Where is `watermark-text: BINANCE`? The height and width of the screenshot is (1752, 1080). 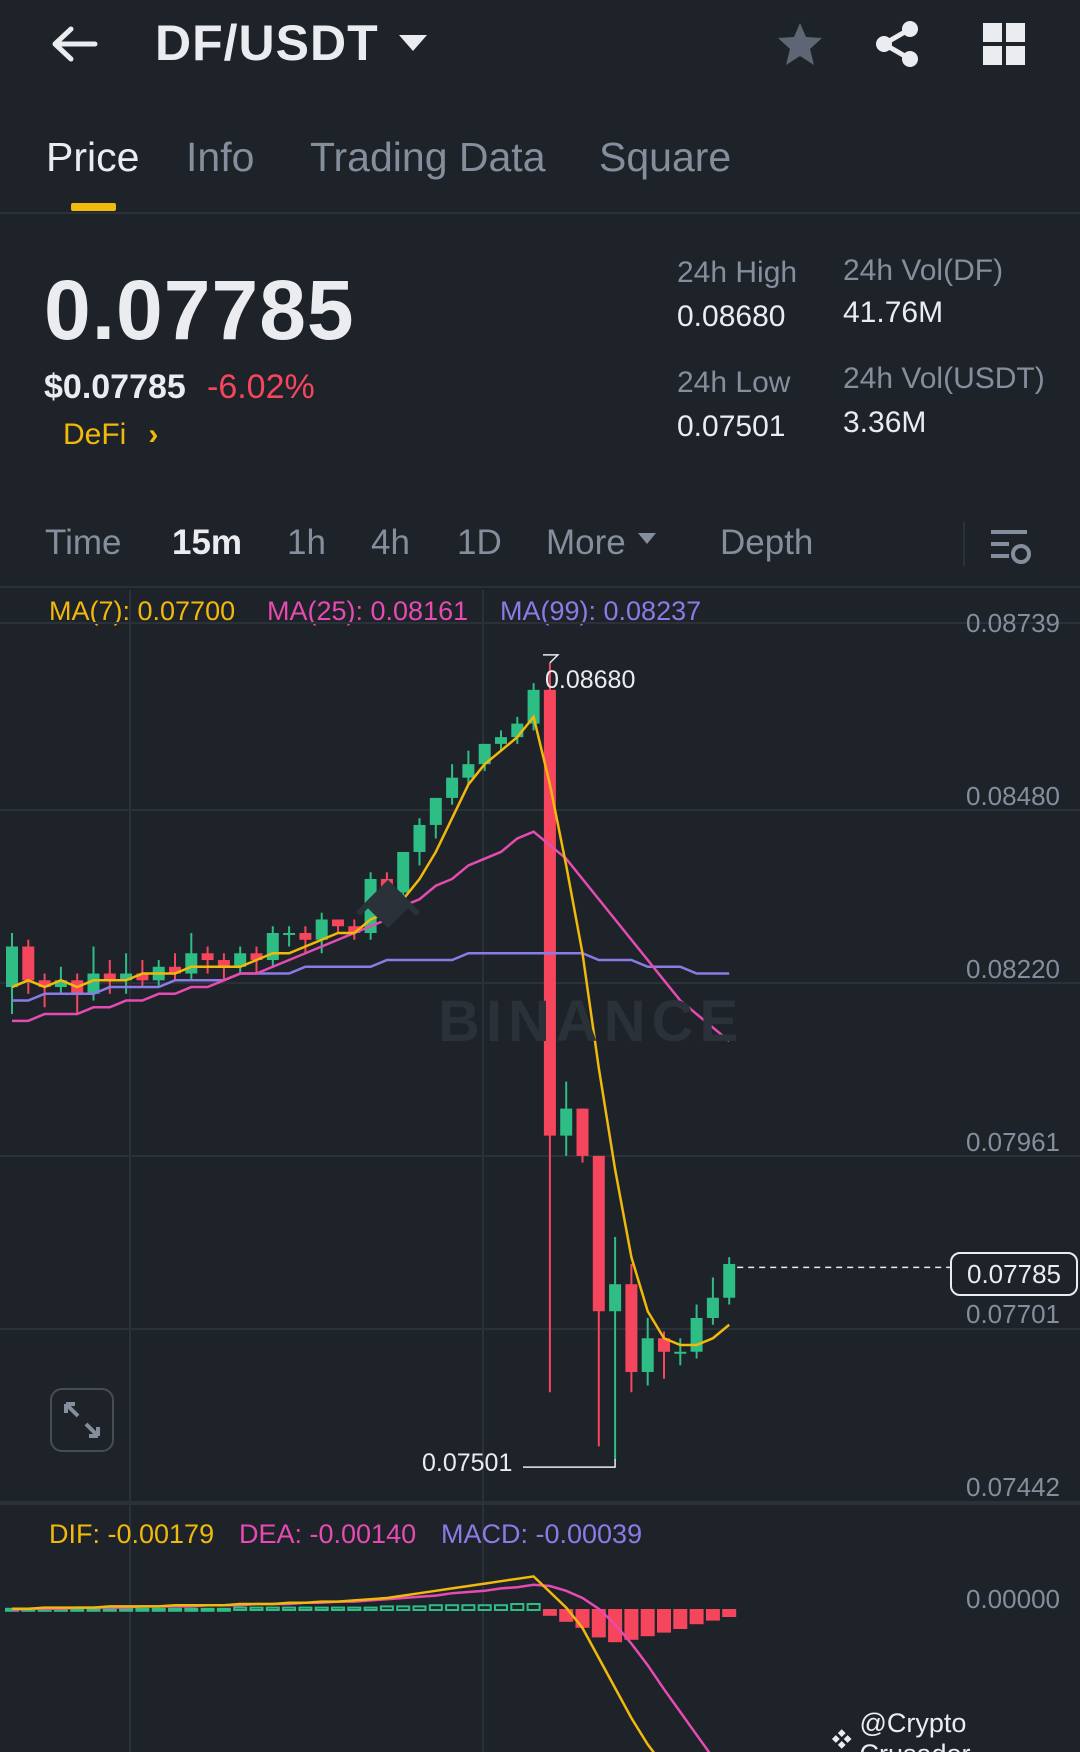 watermark-text: BINANCE is located at coordinates (591, 1021).